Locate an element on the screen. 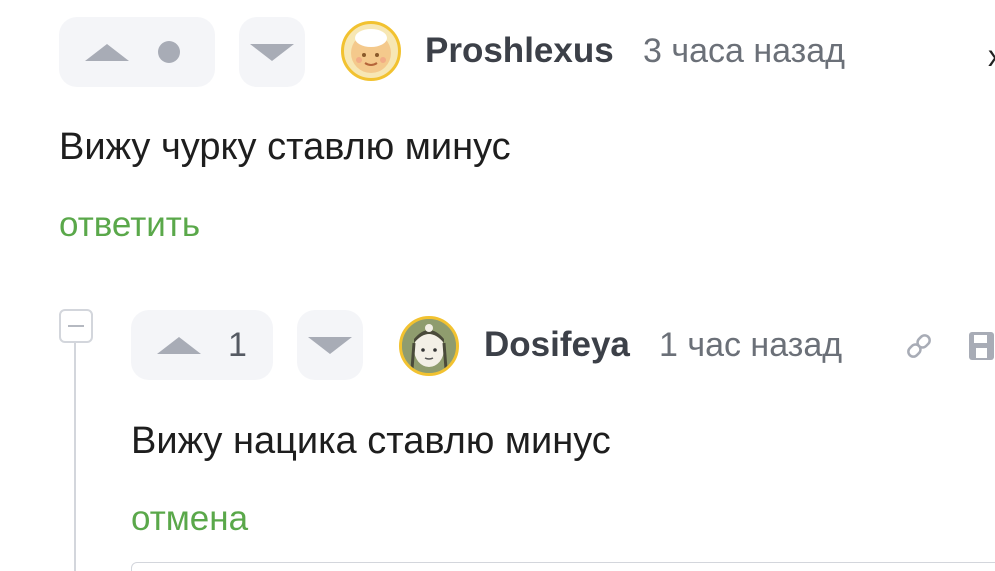 The height and width of the screenshot is (571, 995). cancel-link: отмена is located at coordinates (189, 519).